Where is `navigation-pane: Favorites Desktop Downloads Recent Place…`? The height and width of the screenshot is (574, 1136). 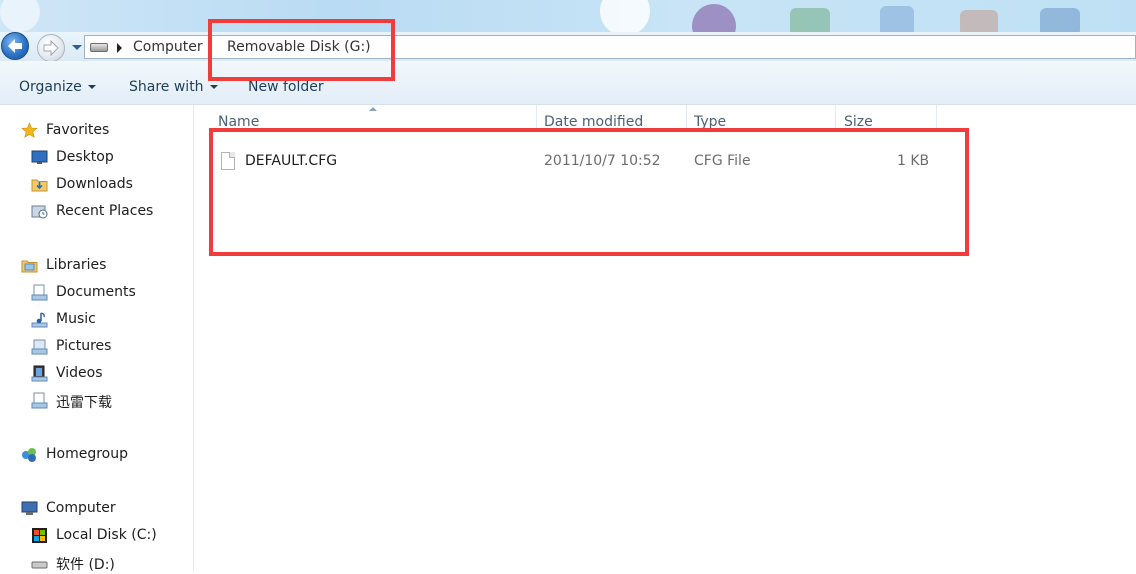 navigation-pane: Favorites Desktop Downloads Recent Place… is located at coordinates (97, 339).